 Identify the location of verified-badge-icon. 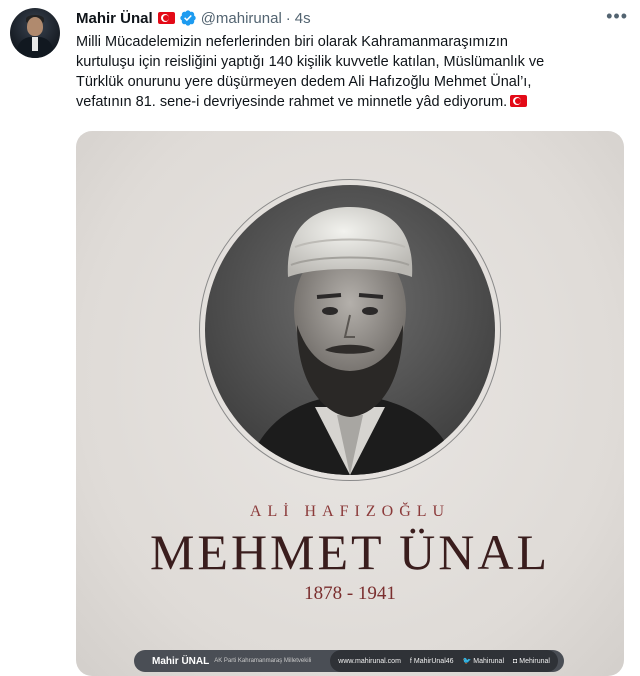
(188, 18).